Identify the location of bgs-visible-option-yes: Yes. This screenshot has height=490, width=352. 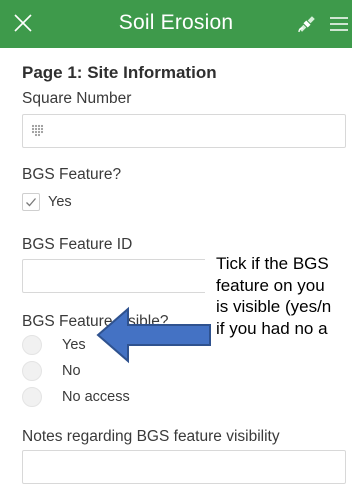
(54, 345).